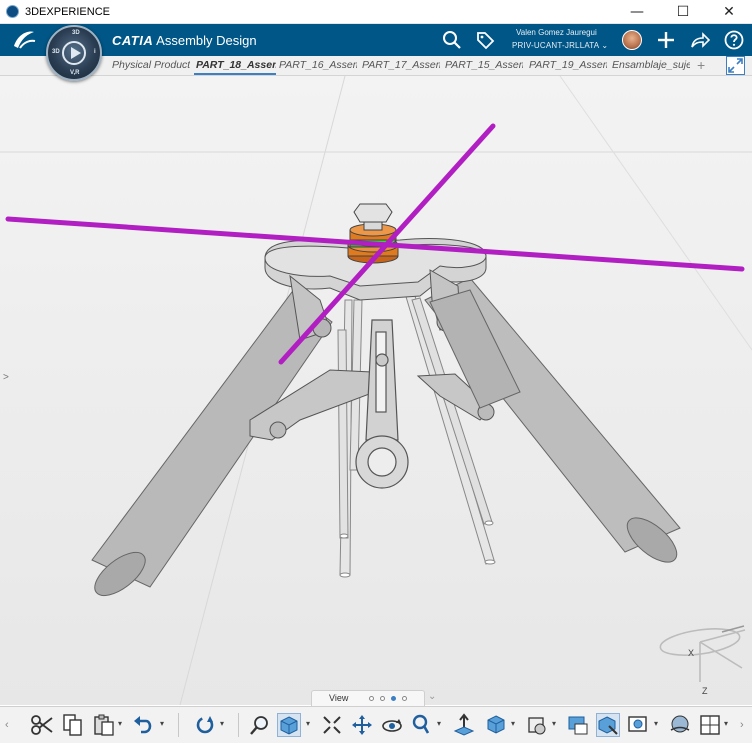 The width and height of the screenshot is (752, 743). Describe the element at coordinates (666, 40) in the screenshot. I see `plus-icon` at that location.